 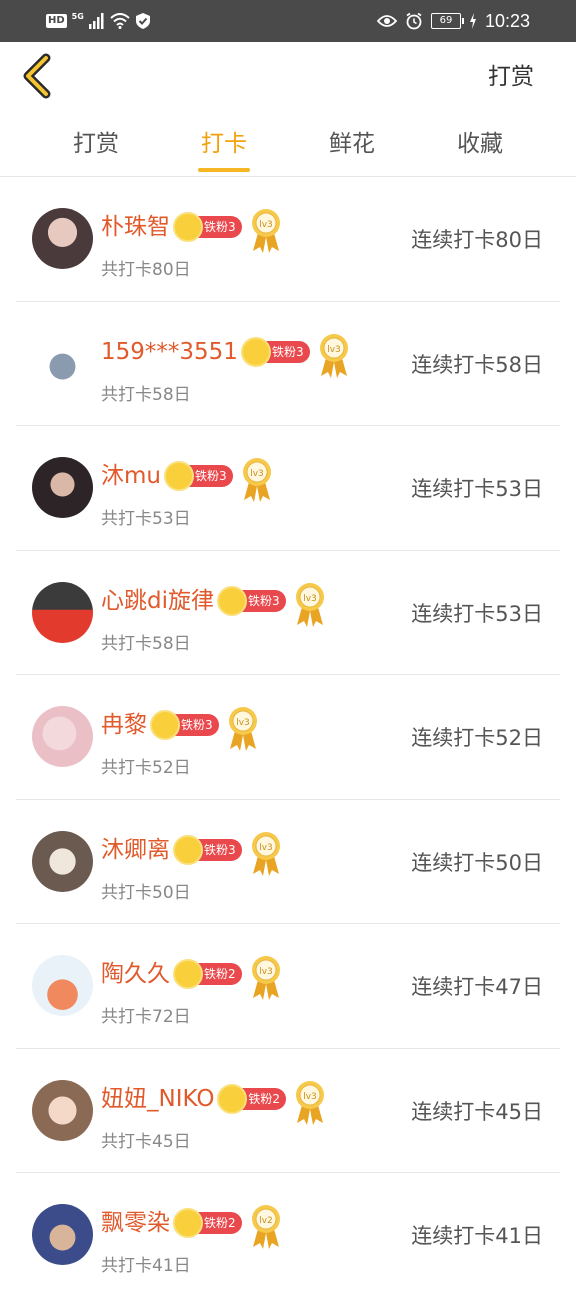 What do you see at coordinates (288, 862) in the screenshot?
I see `list-item: 沐卿离 铁粉3 lv3 共打卡50日 连续打卡50日` at bounding box center [288, 862].